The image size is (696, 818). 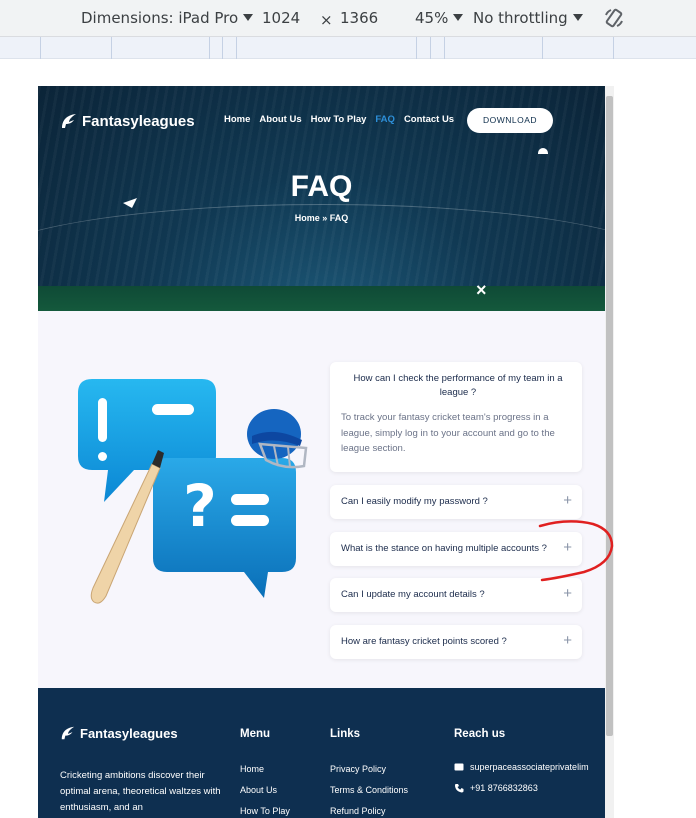 I want to click on footer-links-title: Links, so click(x=345, y=734).